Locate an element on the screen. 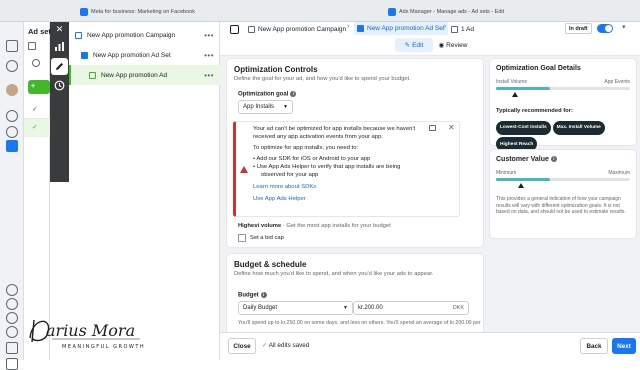  optimization-goal-label: Optimization goal i is located at coordinates (267, 94).